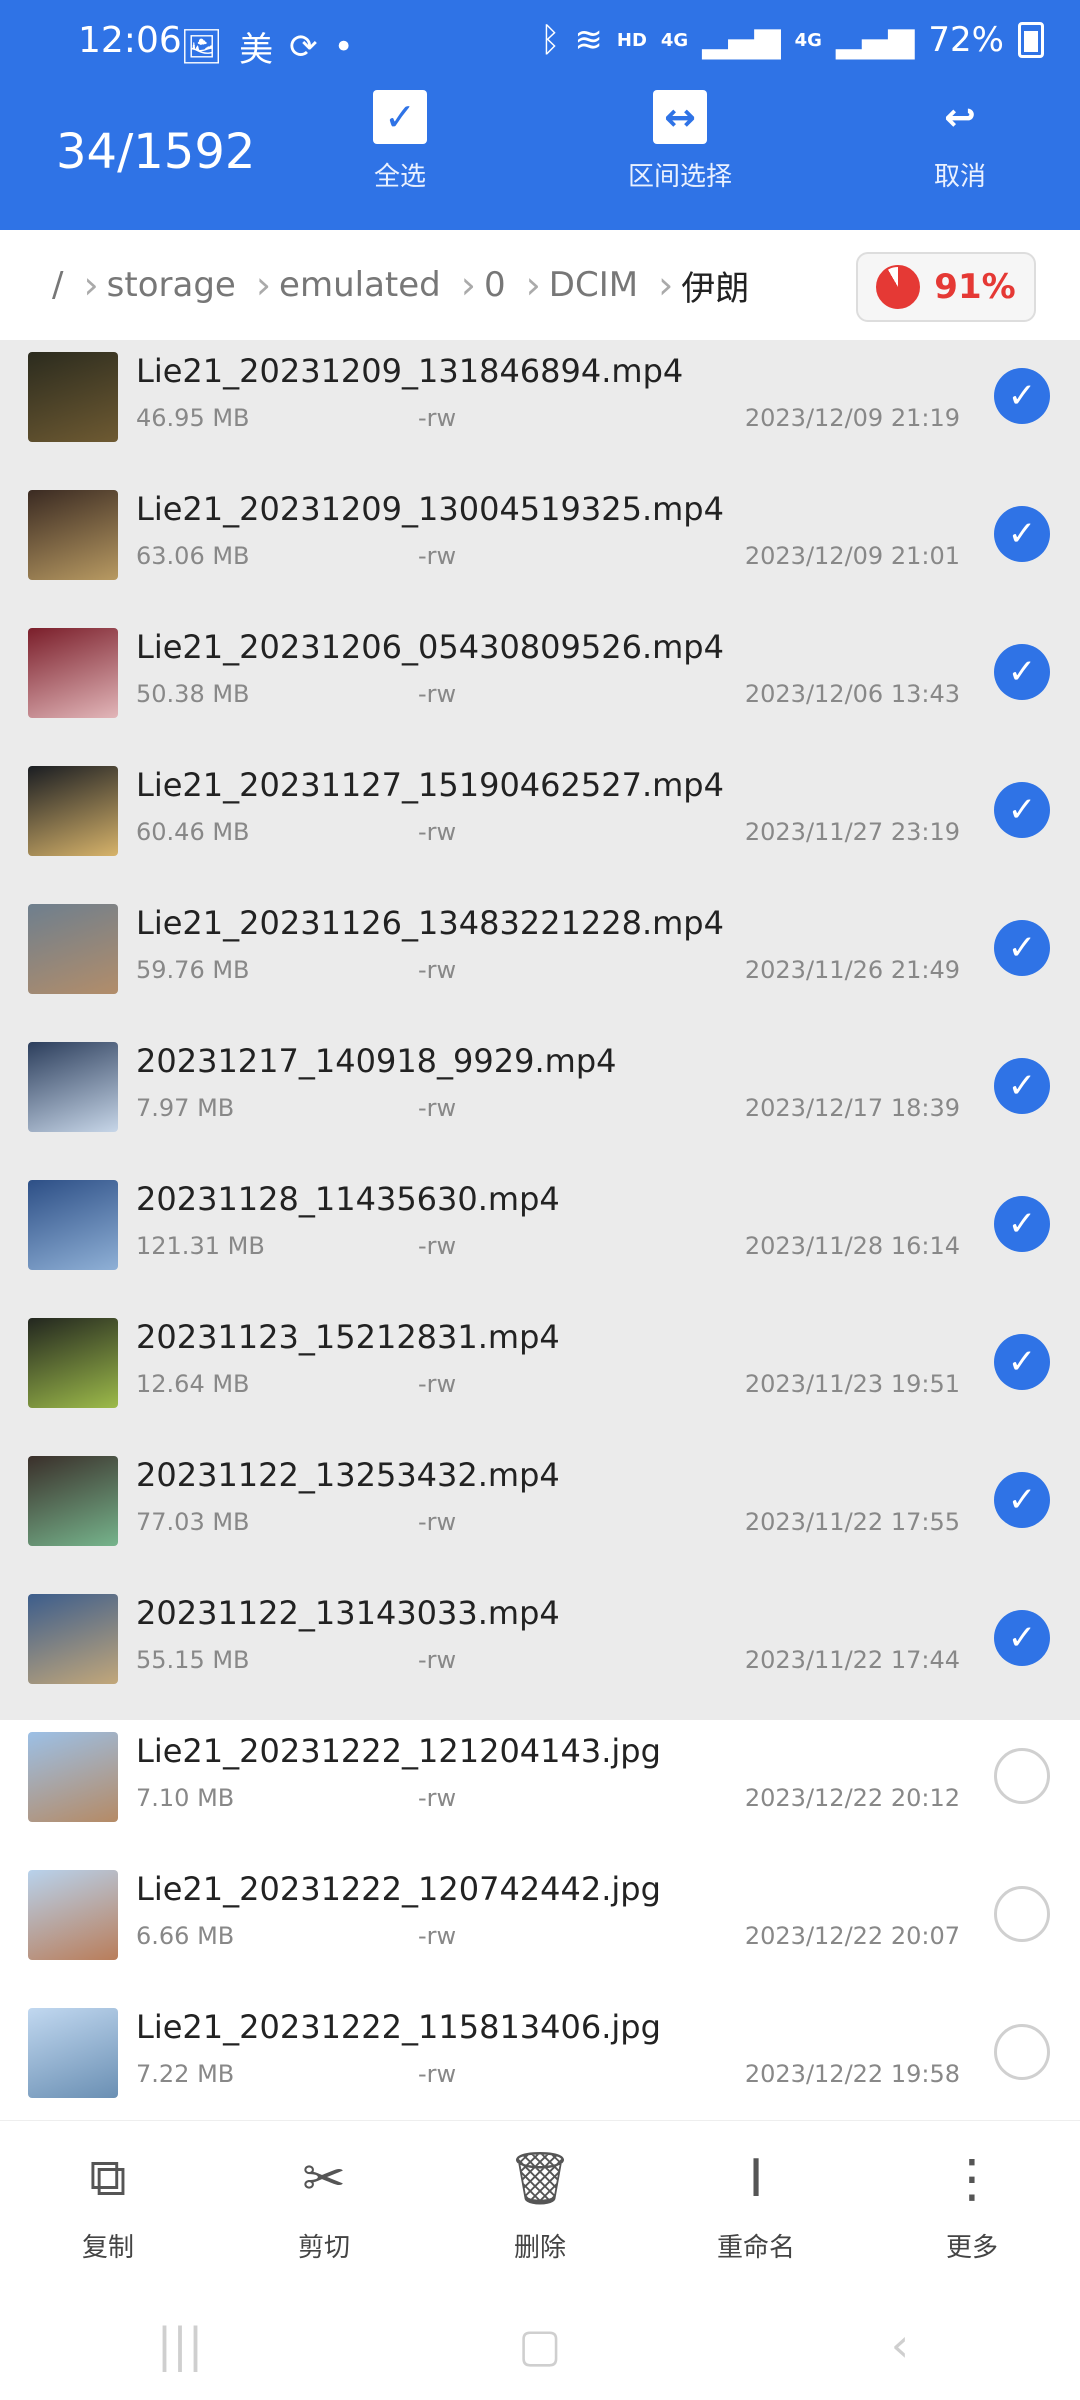 The image size is (1080, 2400). Describe the element at coordinates (410, 371) in the screenshot. I see `file-name: Lie21_20231209_131846894.mp4` at that location.